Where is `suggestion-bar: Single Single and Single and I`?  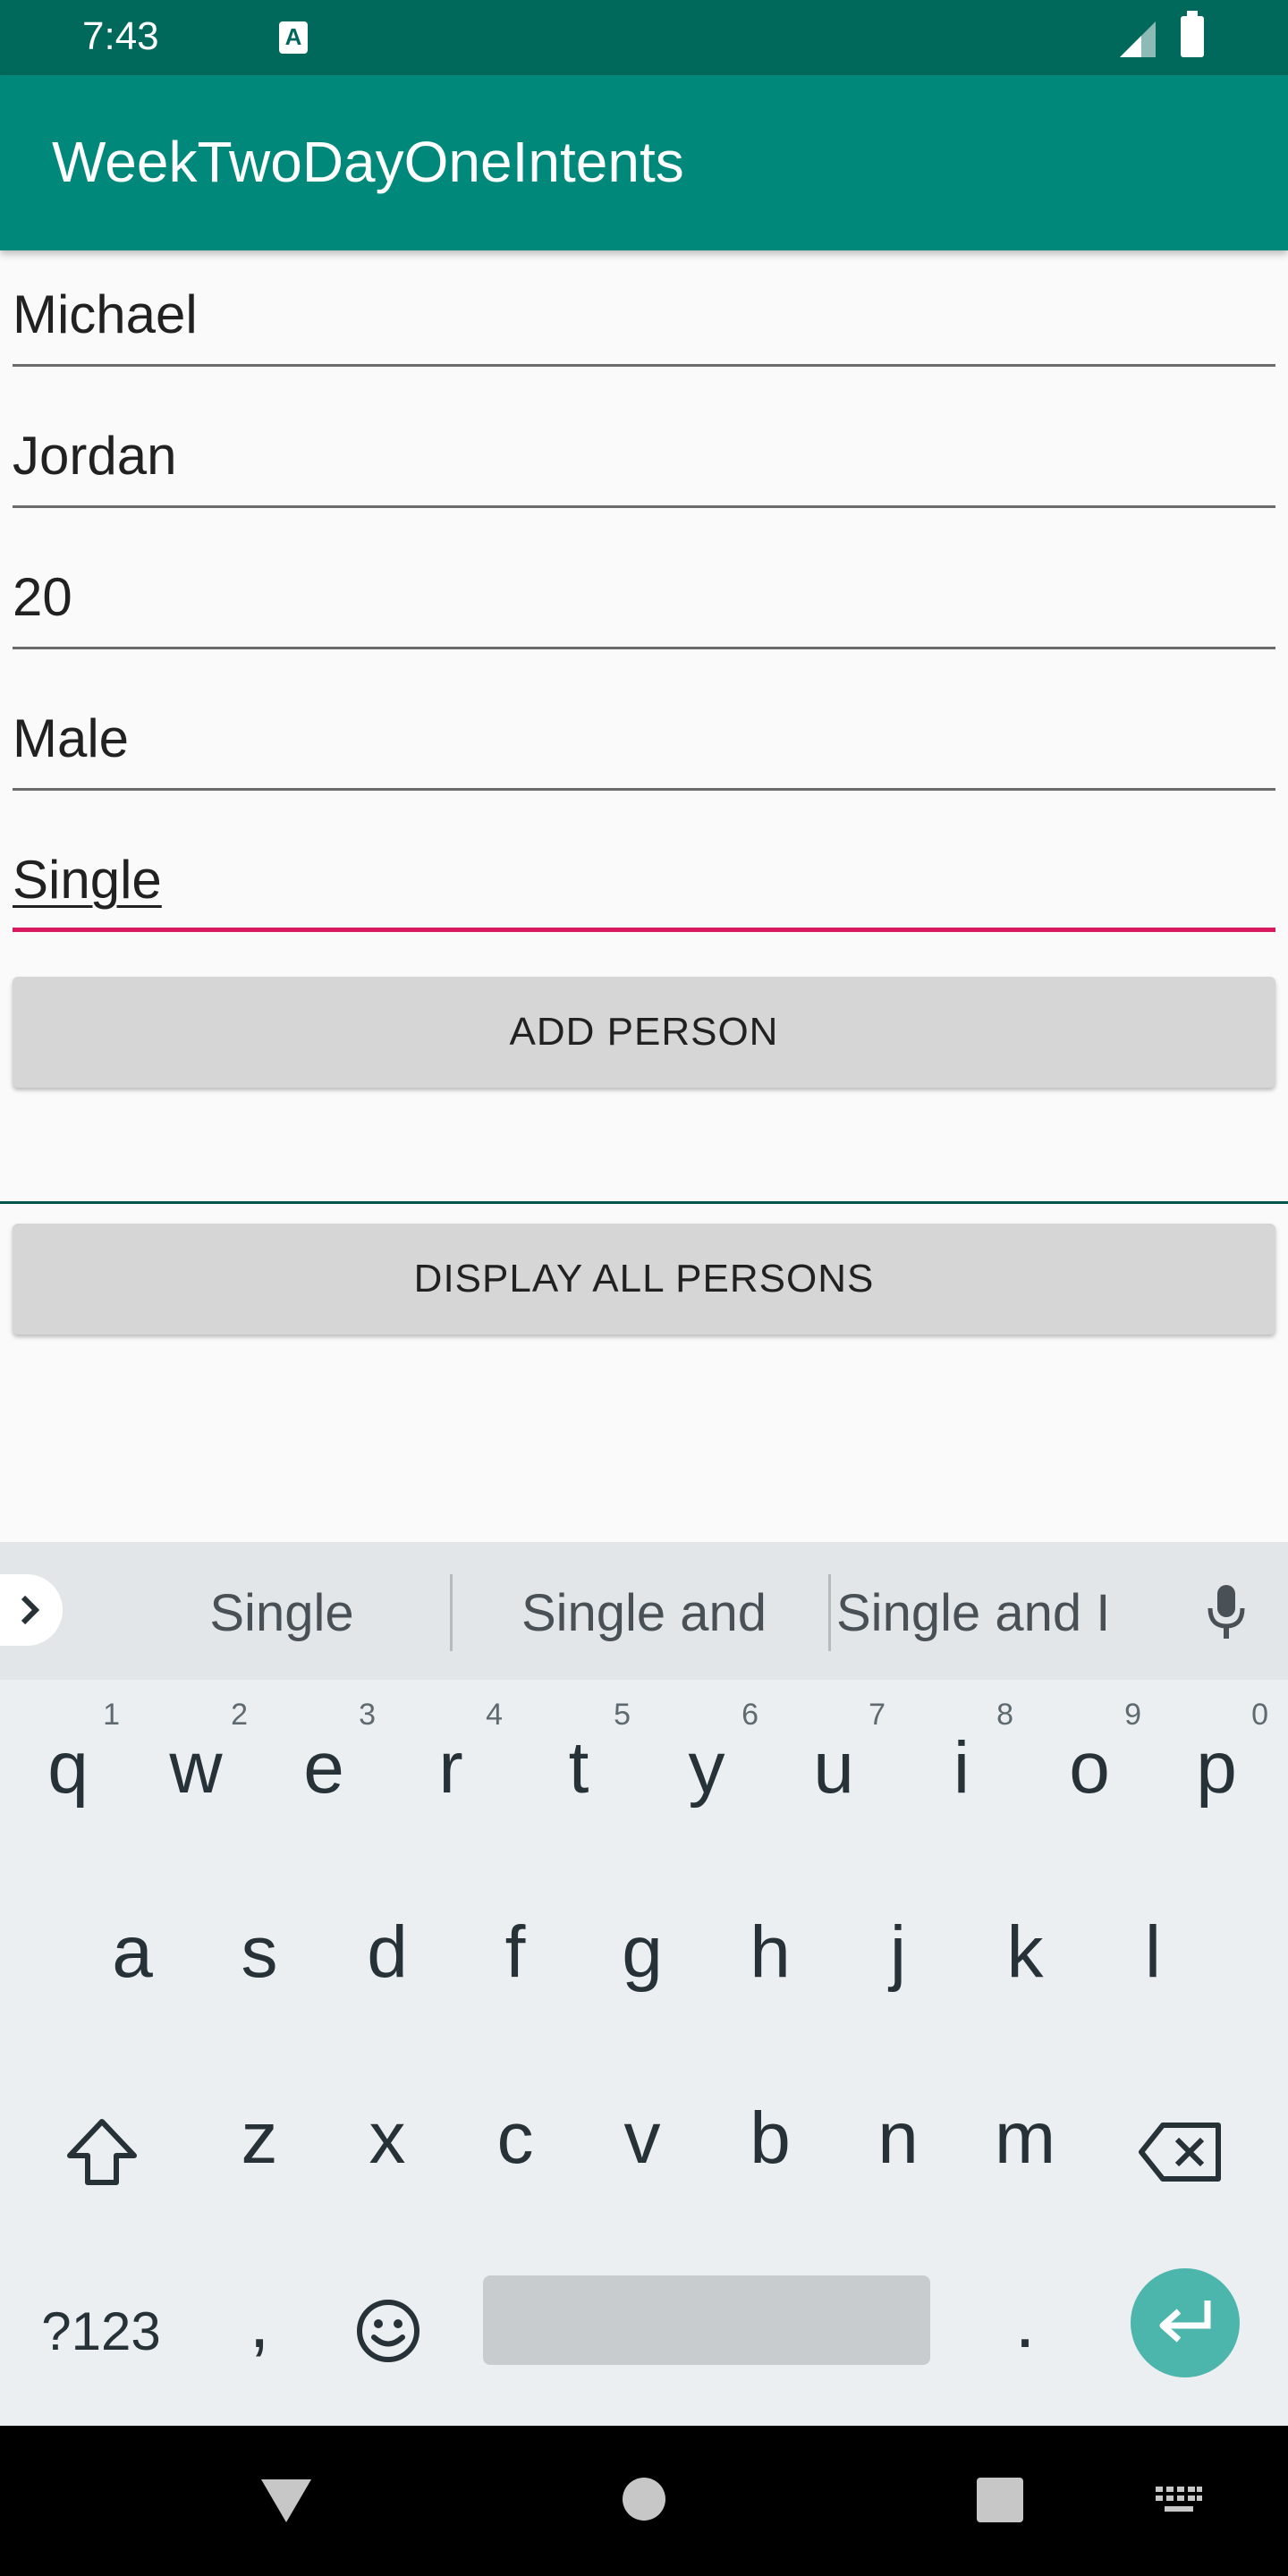
suggestion-bar: Single Single and Single and I is located at coordinates (644, 1611).